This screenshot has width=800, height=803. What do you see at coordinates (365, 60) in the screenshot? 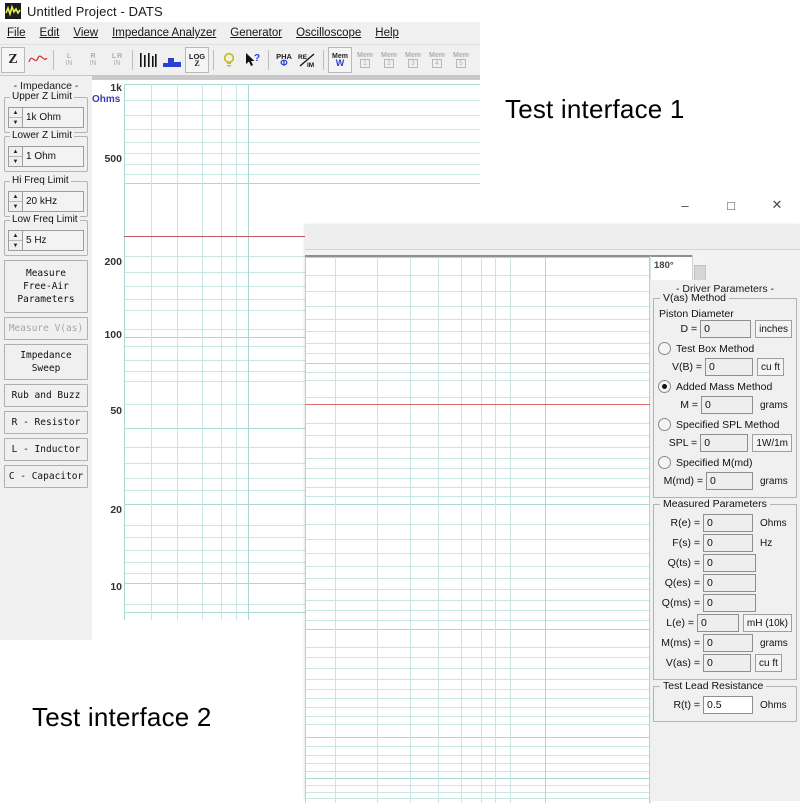
I see `memory-1-button: Mem 1` at bounding box center [365, 60].